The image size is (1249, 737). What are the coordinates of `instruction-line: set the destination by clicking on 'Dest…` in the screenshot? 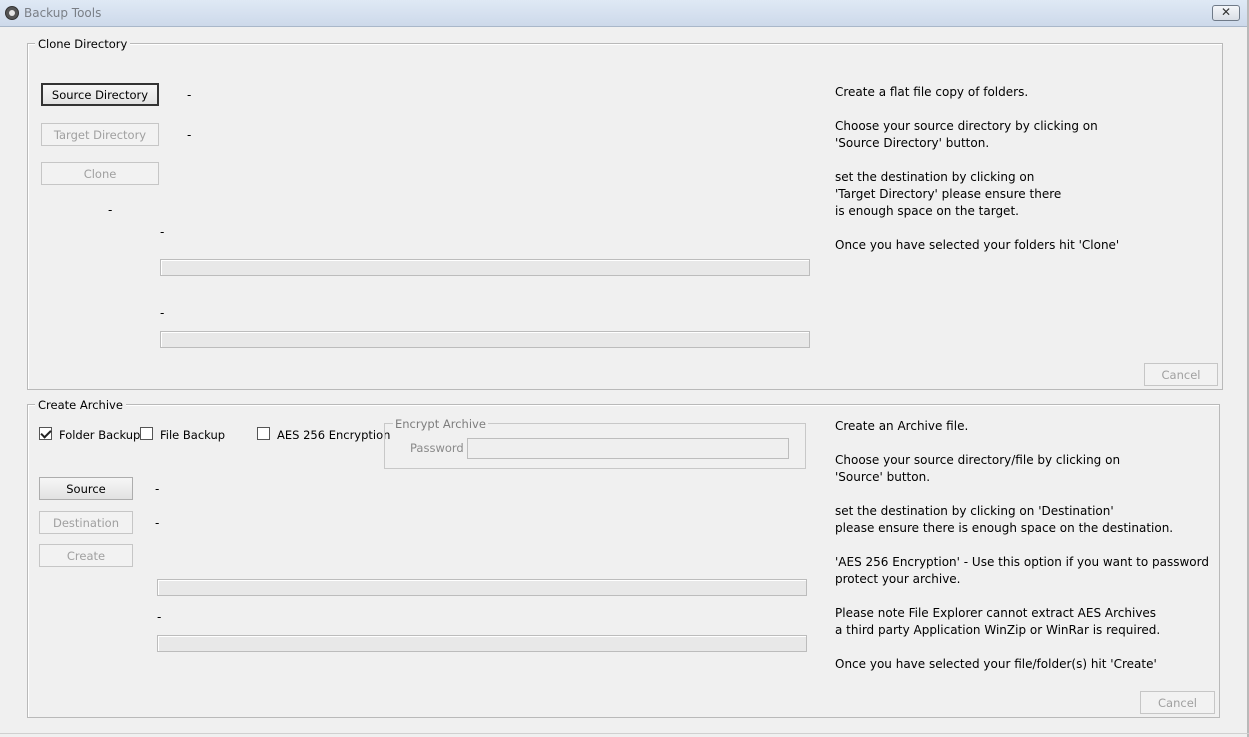 It's located at (974, 511).